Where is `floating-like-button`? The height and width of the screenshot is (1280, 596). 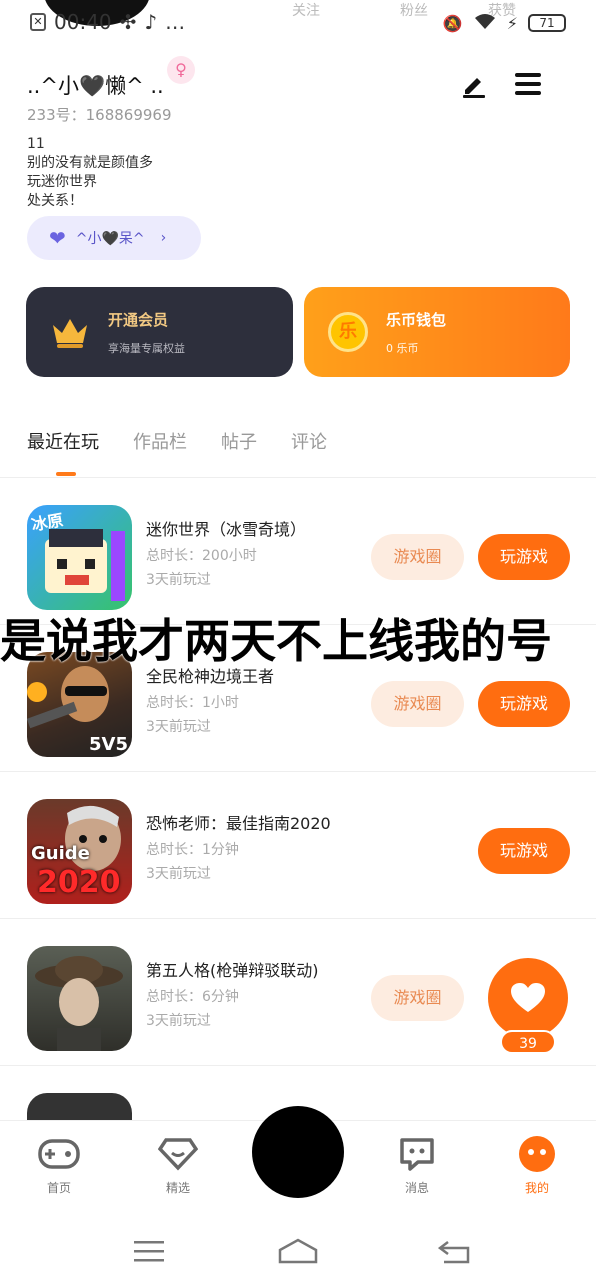 floating-like-button is located at coordinates (528, 998).